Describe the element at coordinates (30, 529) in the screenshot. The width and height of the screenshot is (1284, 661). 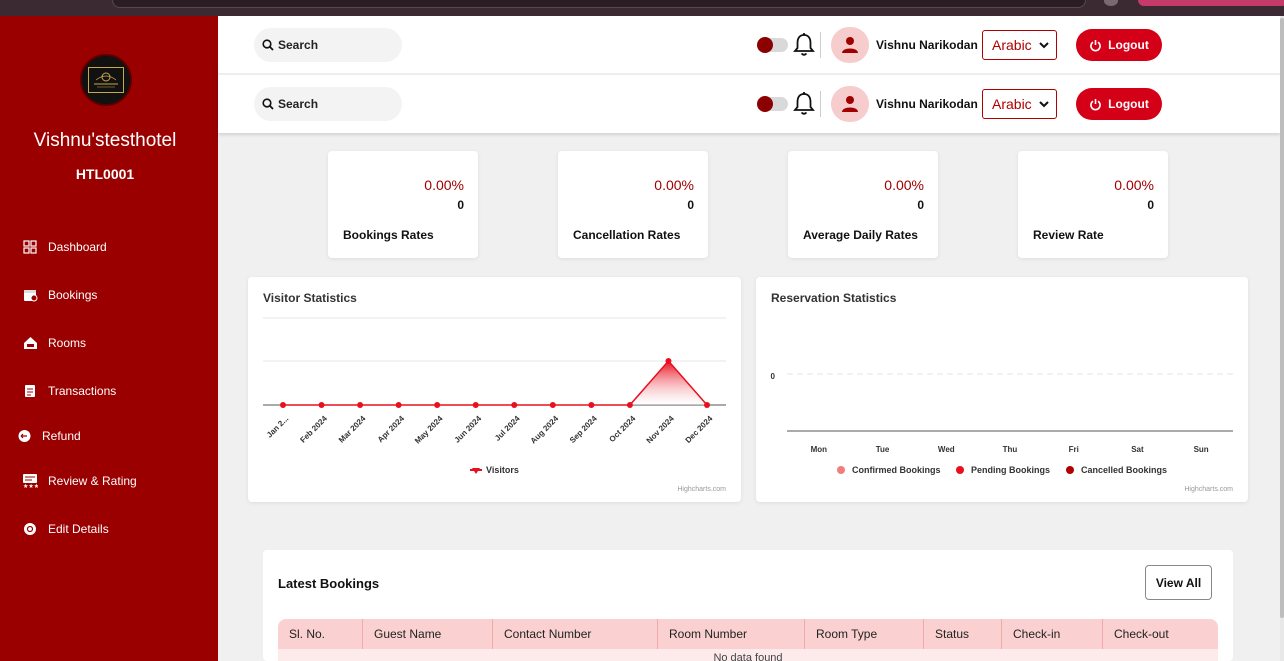
I see `settings-icon` at that location.